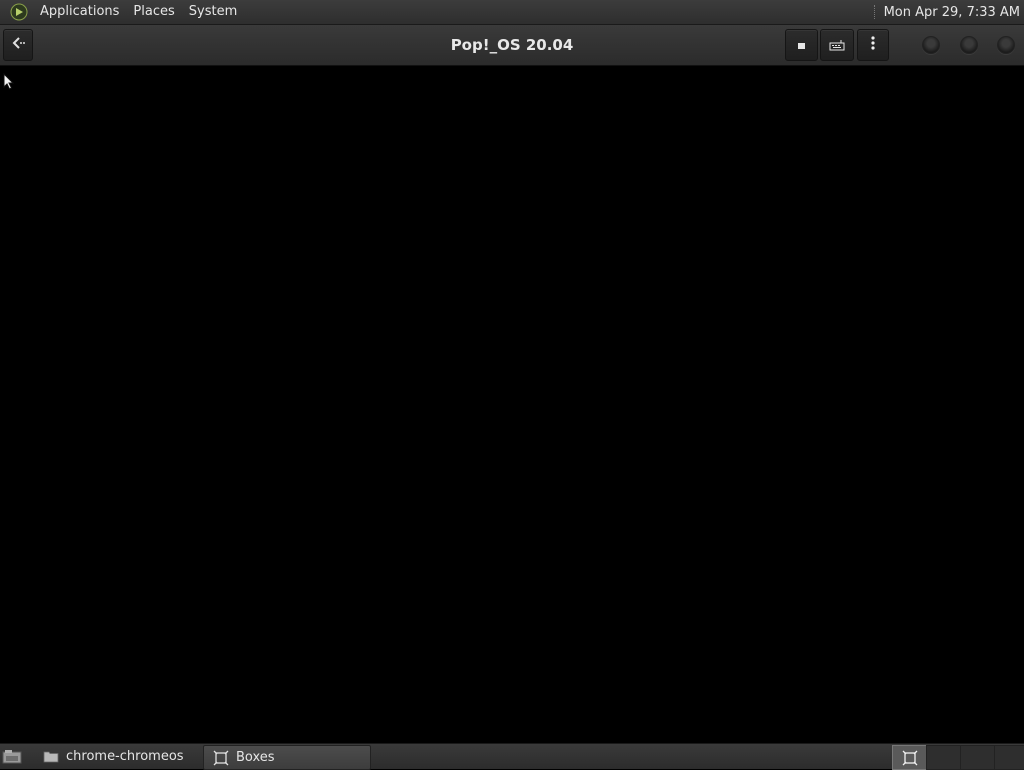 This screenshot has height=770, width=1024. Describe the element at coordinates (287, 757) in the screenshot. I see `task-boxes: Boxes` at that location.